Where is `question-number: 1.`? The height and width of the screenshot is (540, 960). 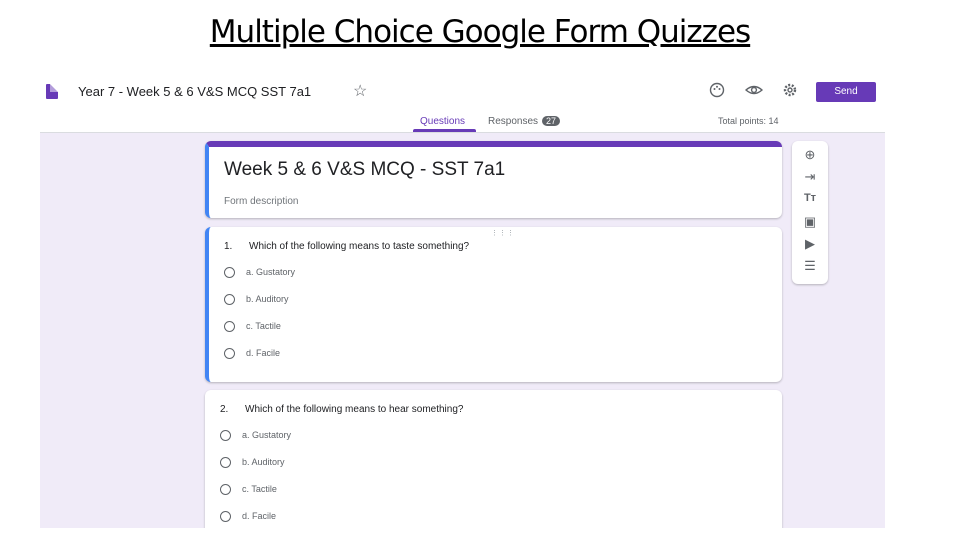
question-number: 1. is located at coordinates (228, 246).